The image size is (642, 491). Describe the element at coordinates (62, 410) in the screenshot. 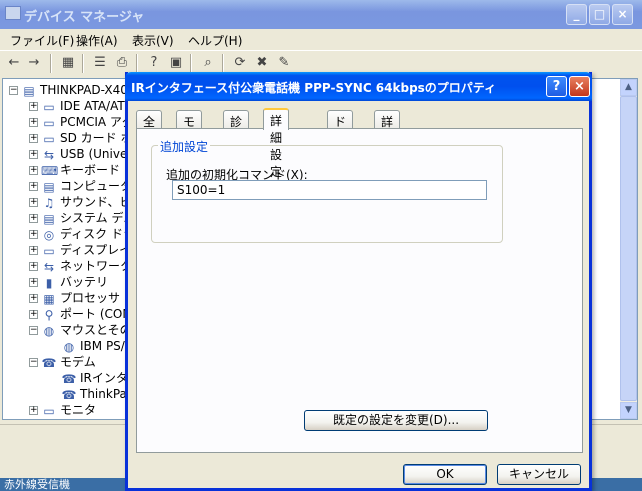

I see `tree-item: + ▭ モニタ` at that location.